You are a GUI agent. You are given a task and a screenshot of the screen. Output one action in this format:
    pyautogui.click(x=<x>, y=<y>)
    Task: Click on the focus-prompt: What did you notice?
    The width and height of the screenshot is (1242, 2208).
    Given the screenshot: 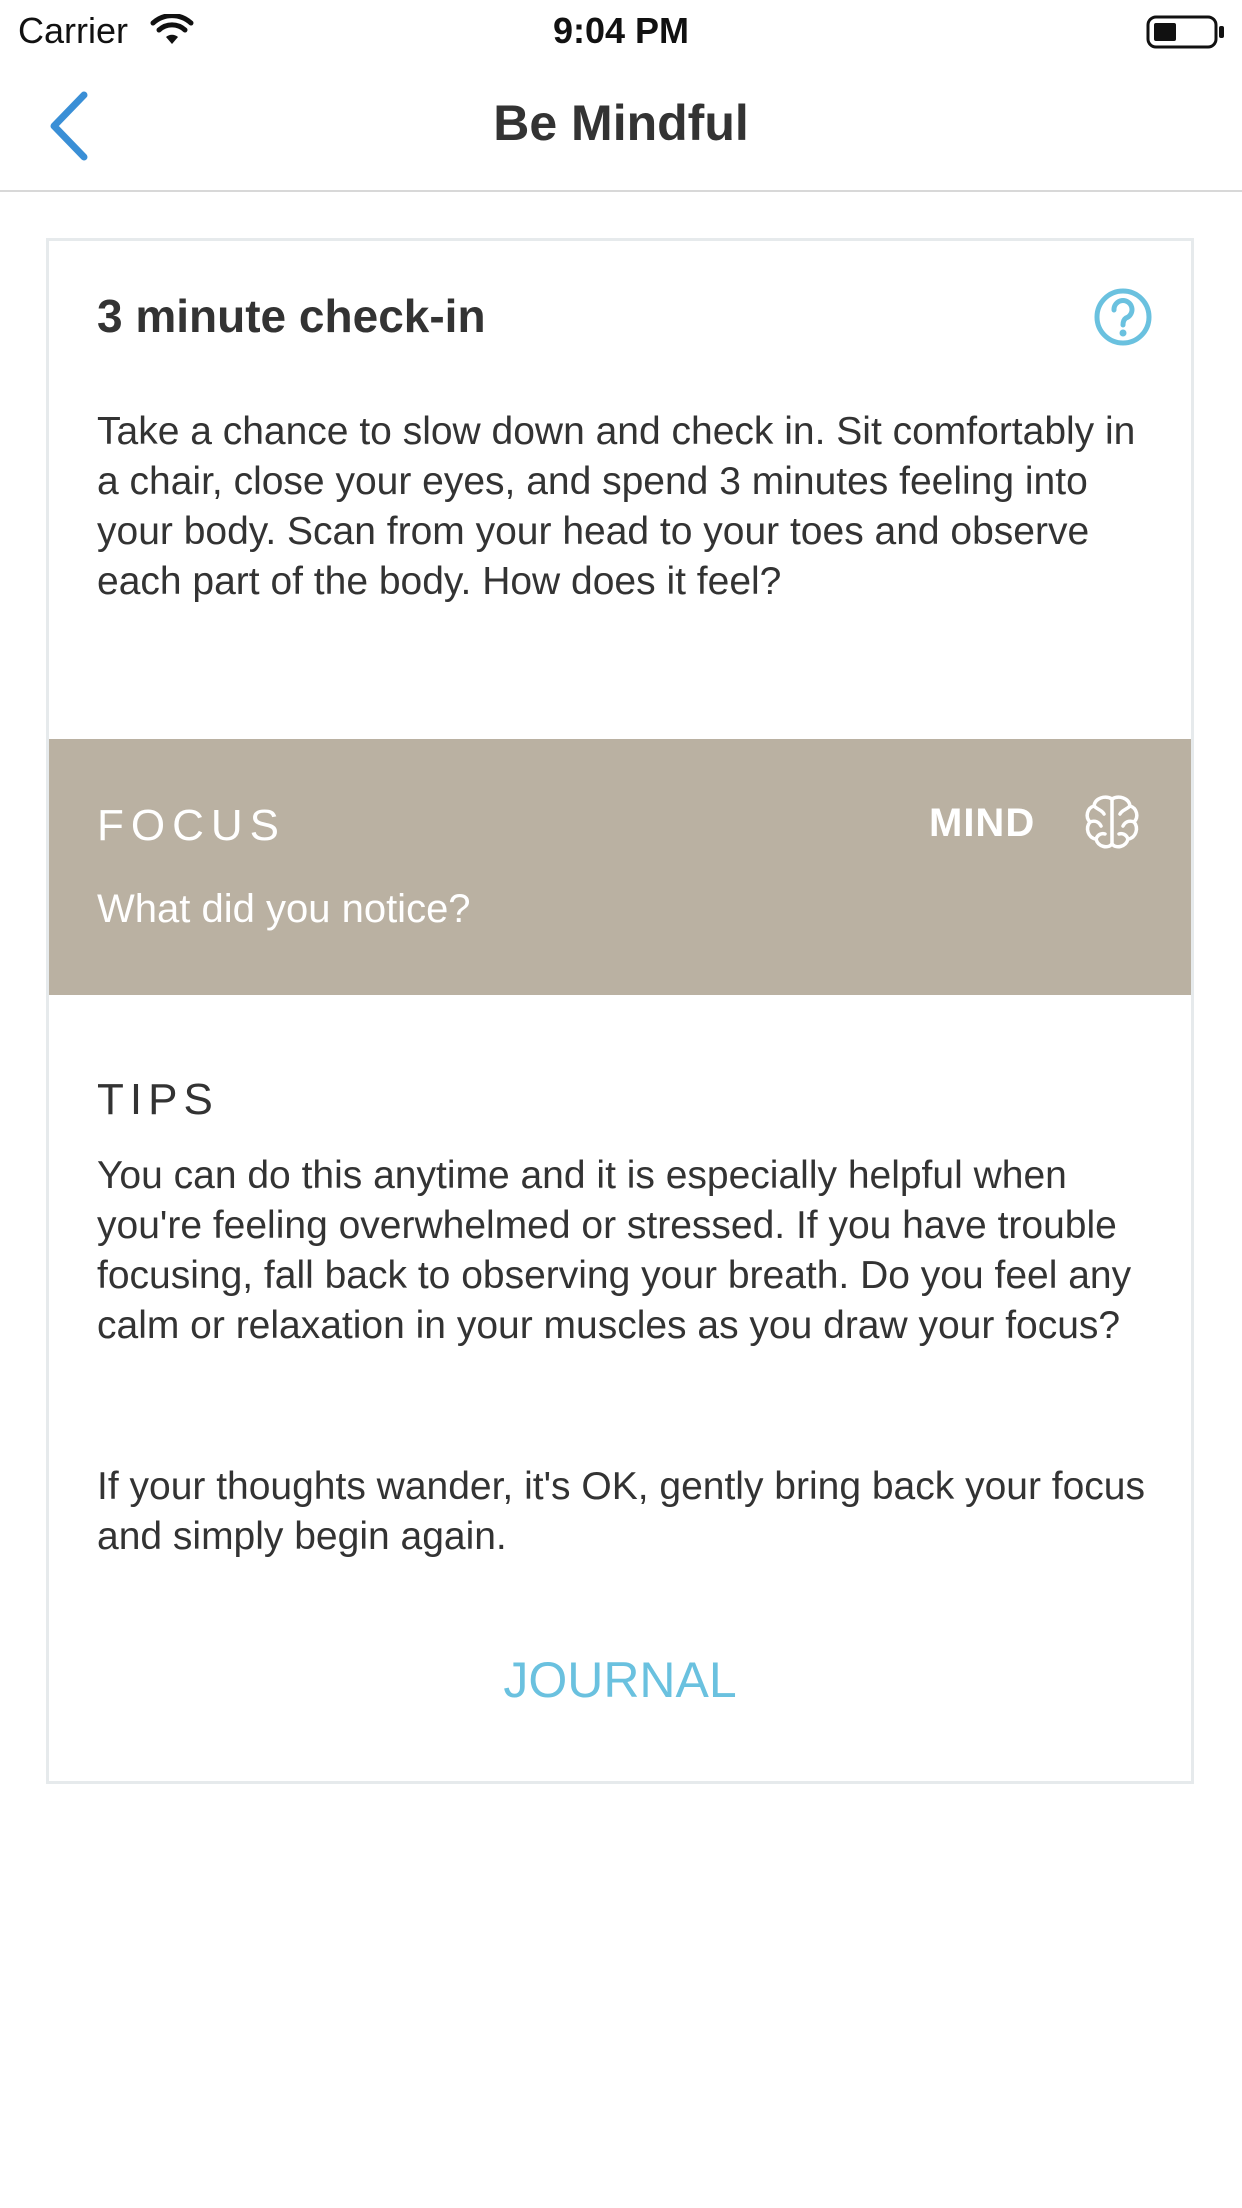 What is the action you would take?
    pyautogui.click(x=284, y=909)
    